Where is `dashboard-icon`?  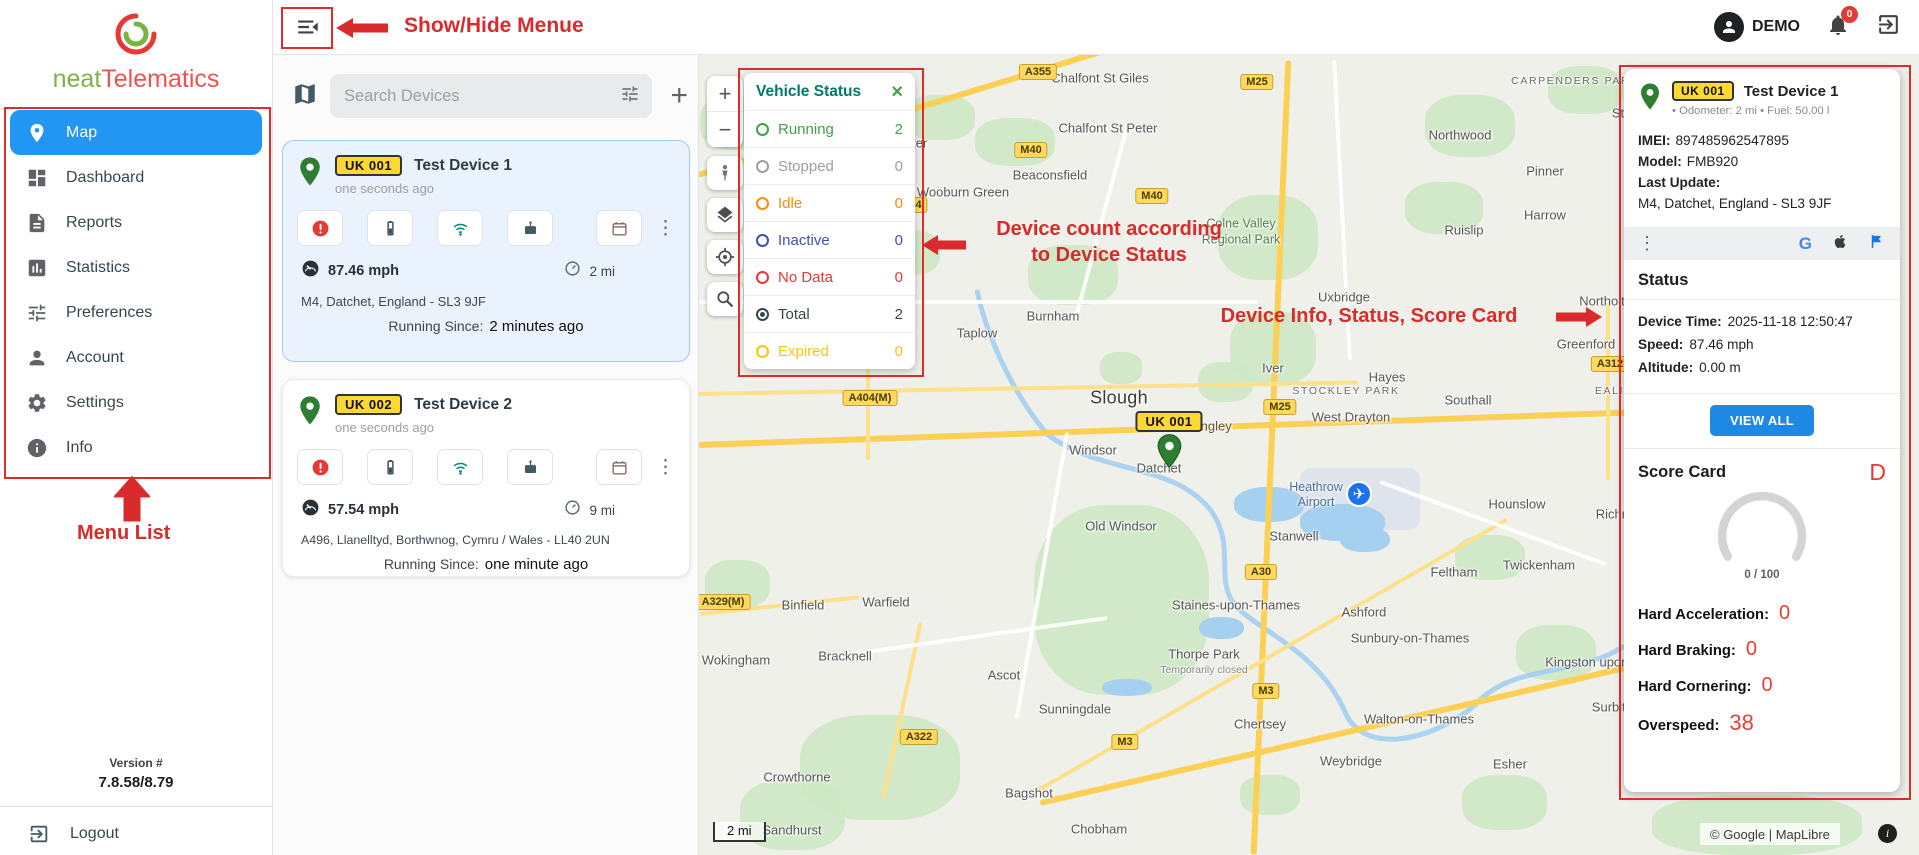
dashboard-icon is located at coordinates (37, 177).